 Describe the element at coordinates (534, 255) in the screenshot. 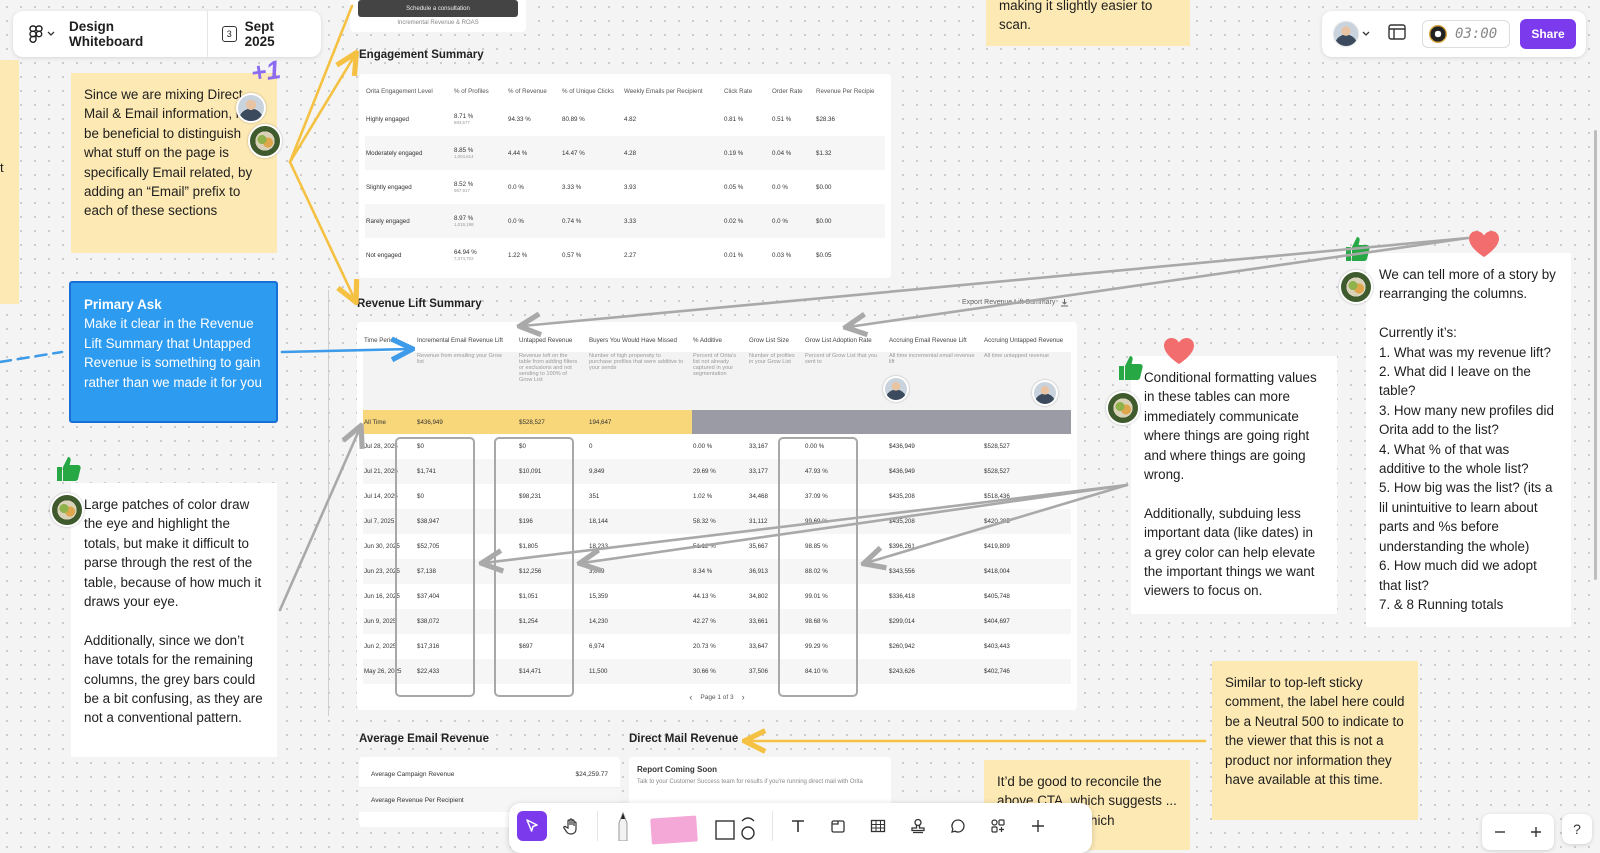

I see `table-cell: 1.22 %` at that location.